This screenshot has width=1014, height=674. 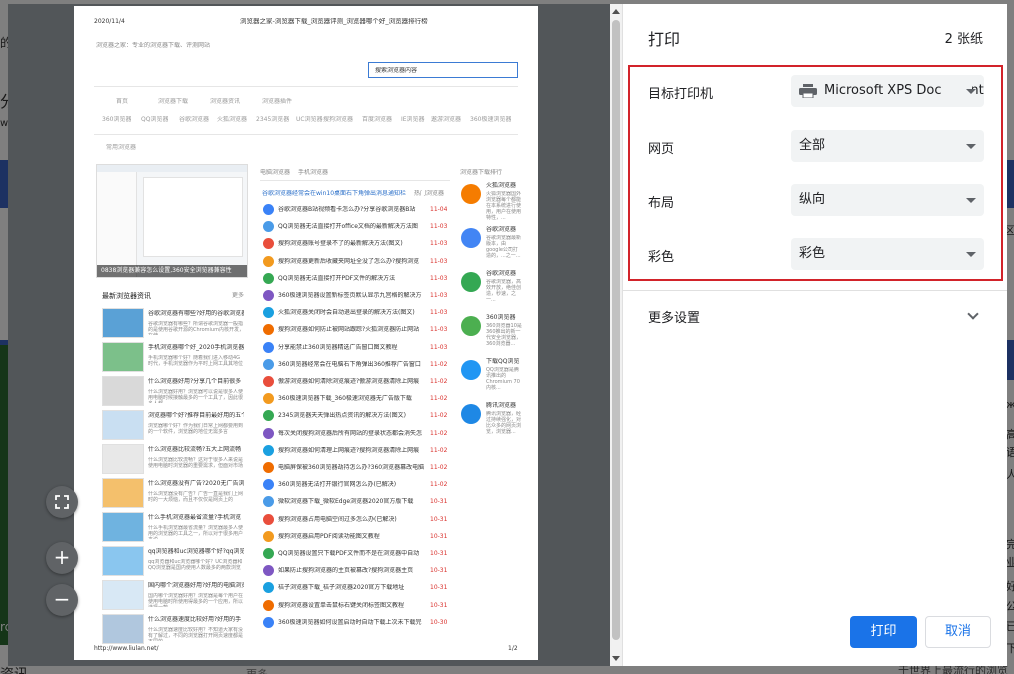 What do you see at coordinates (345, 399) in the screenshot?
I see `article-title: 360极速浏览器下载_360极速浏览器无广告版下载` at bounding box center [345, 399].